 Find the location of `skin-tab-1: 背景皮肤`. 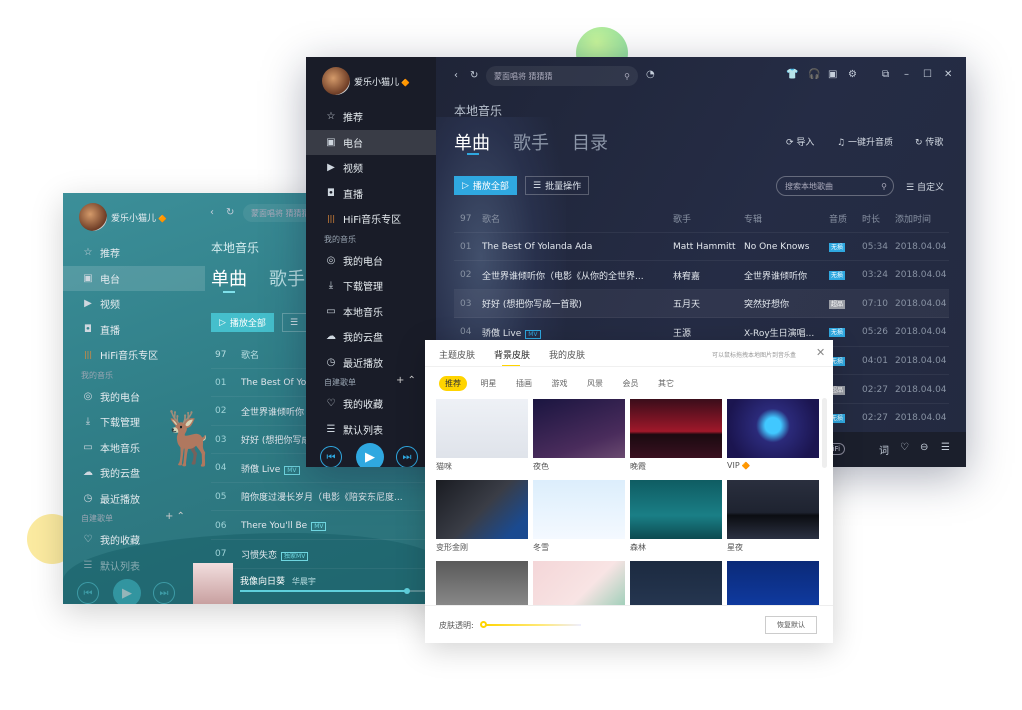

skin-tab-1: 背景皮肤 is located at coordinates (512, 354).